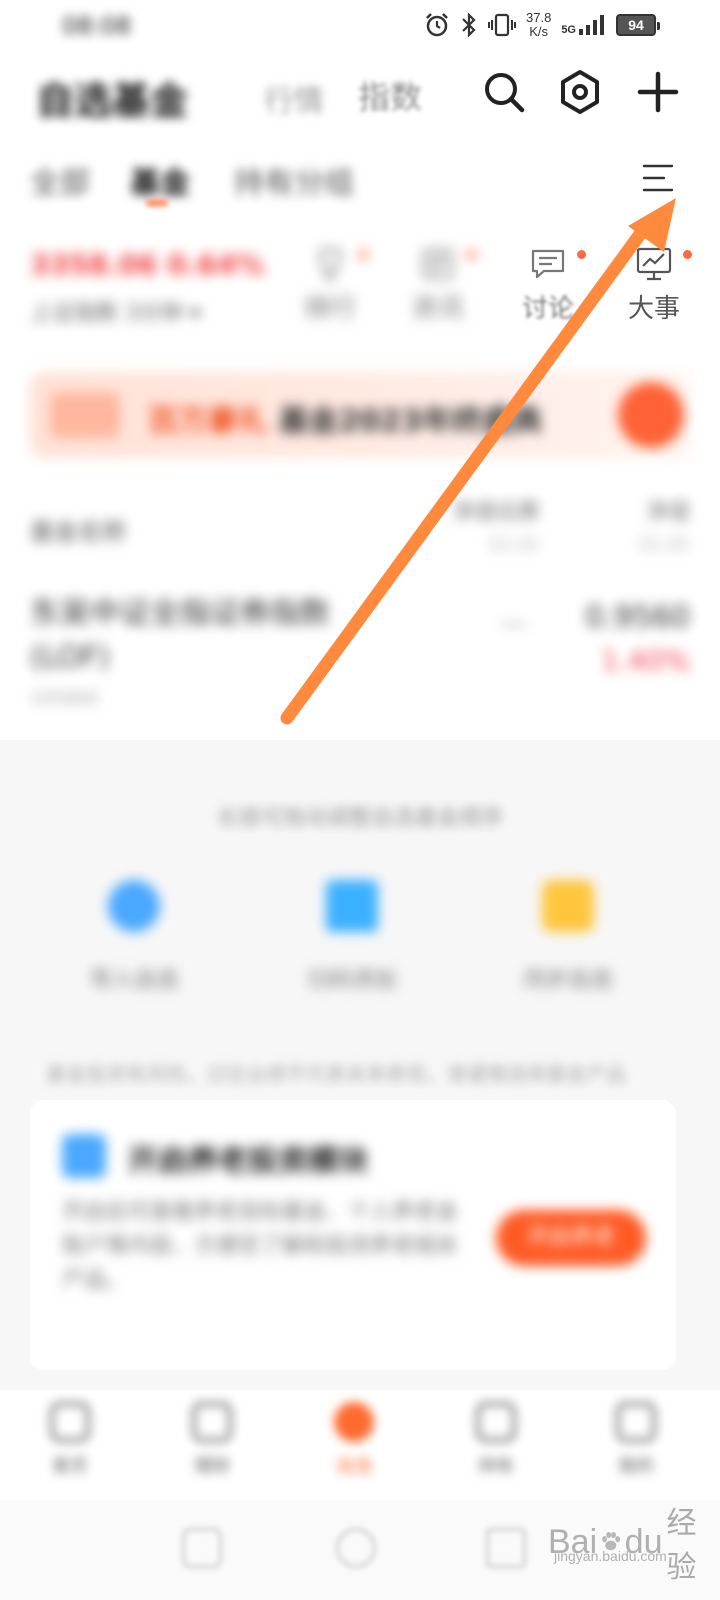 This screenshot has width=720, height=1600. Describe the element at coordinates (539, 17) in the screenshot. I see `net-speed-value: 37.8` at that location.